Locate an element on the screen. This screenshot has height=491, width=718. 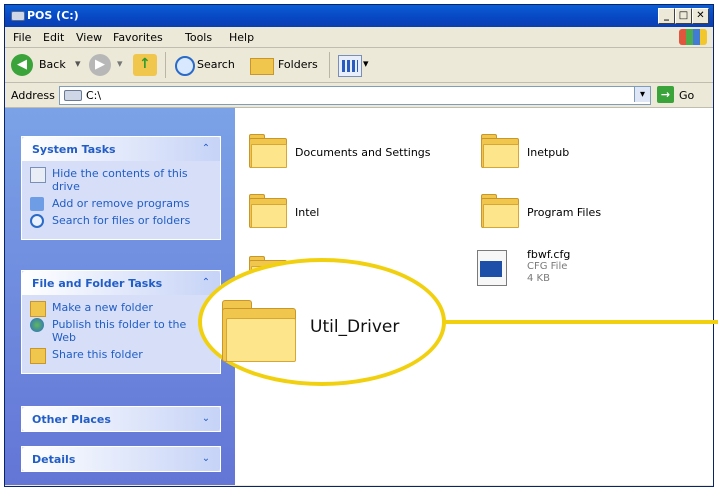
task-make-new-folder: Make a new folder is located at coordinates (121, 309).